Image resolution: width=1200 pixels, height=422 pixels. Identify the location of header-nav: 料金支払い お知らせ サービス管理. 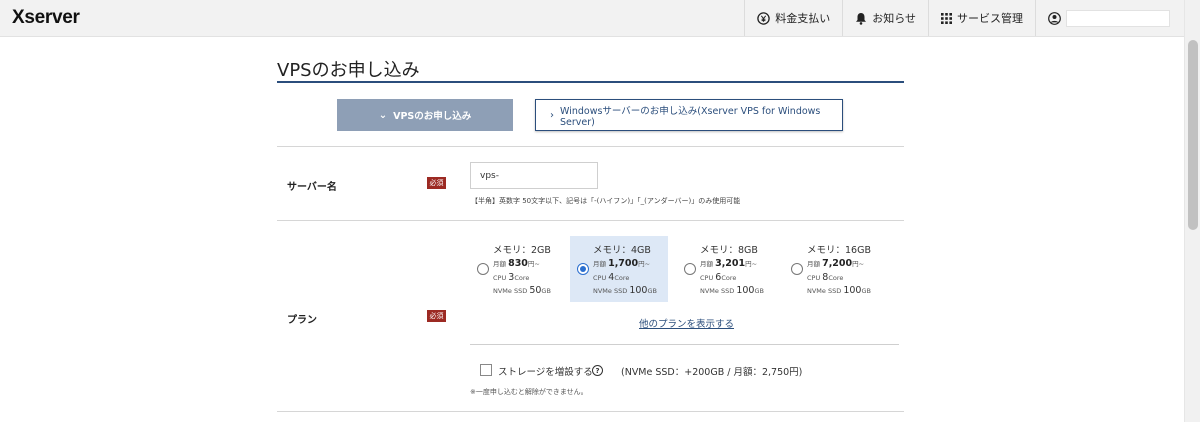
(964, 18).